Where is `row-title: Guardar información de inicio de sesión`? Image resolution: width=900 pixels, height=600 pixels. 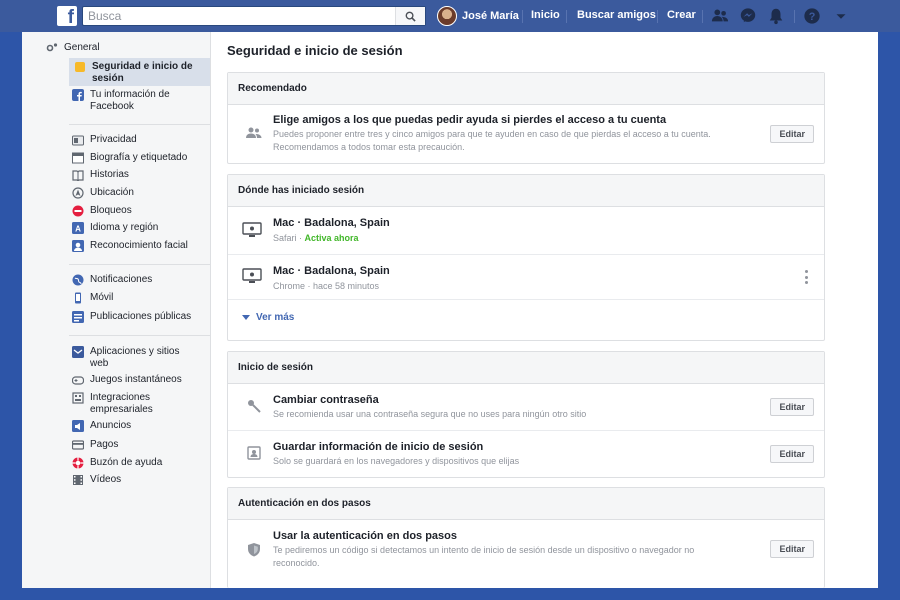 row-title: Guardar información de inicio de sesión is located at coordinates (378, 447).